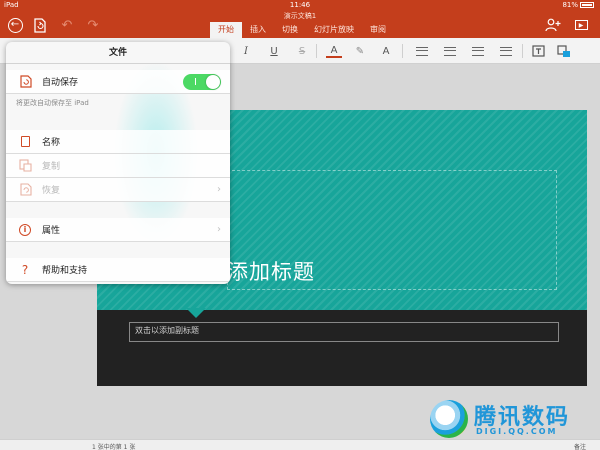 The image size is (600, 450). I want to click on play-slideshow-button: ▶, so click(581, 25).